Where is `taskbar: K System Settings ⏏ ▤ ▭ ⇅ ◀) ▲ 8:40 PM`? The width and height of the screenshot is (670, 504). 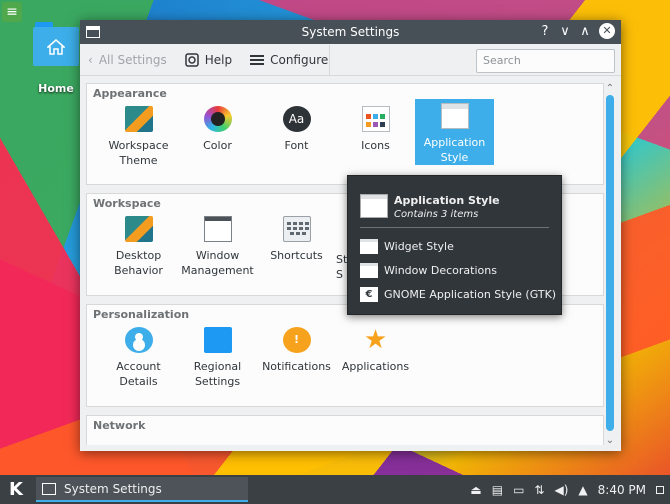 taskbar: K System Settings ⏏ ▤ ▭ ⇅ ◀) ▲ 8:40 PM is located at coordinates (335, 489).